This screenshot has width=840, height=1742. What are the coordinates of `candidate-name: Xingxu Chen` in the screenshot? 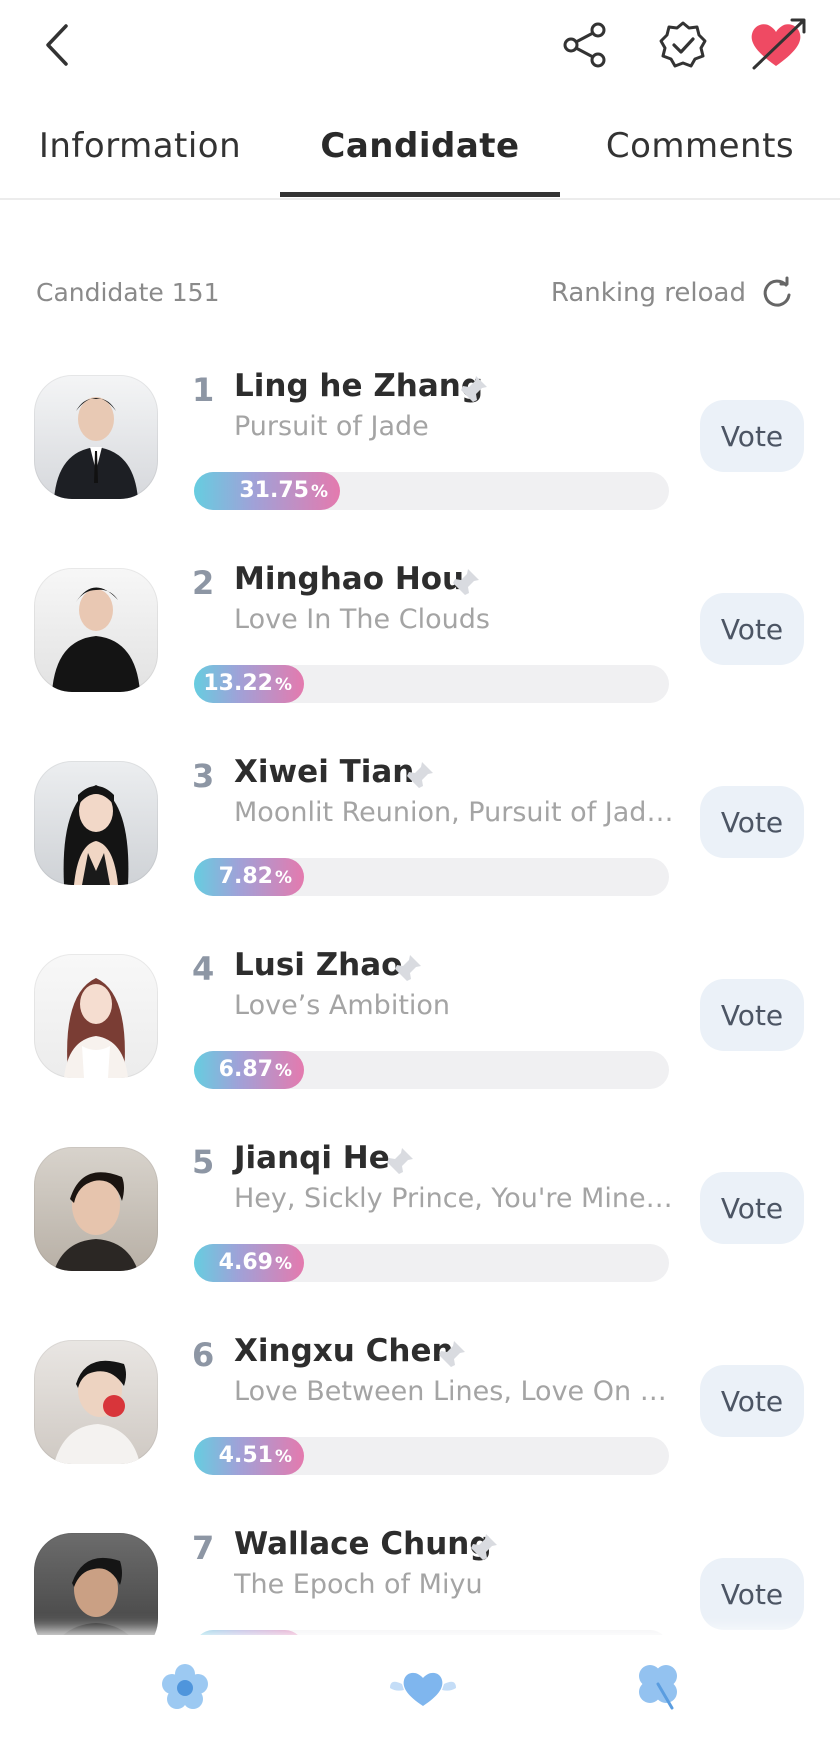 It's located at (344, 1351).